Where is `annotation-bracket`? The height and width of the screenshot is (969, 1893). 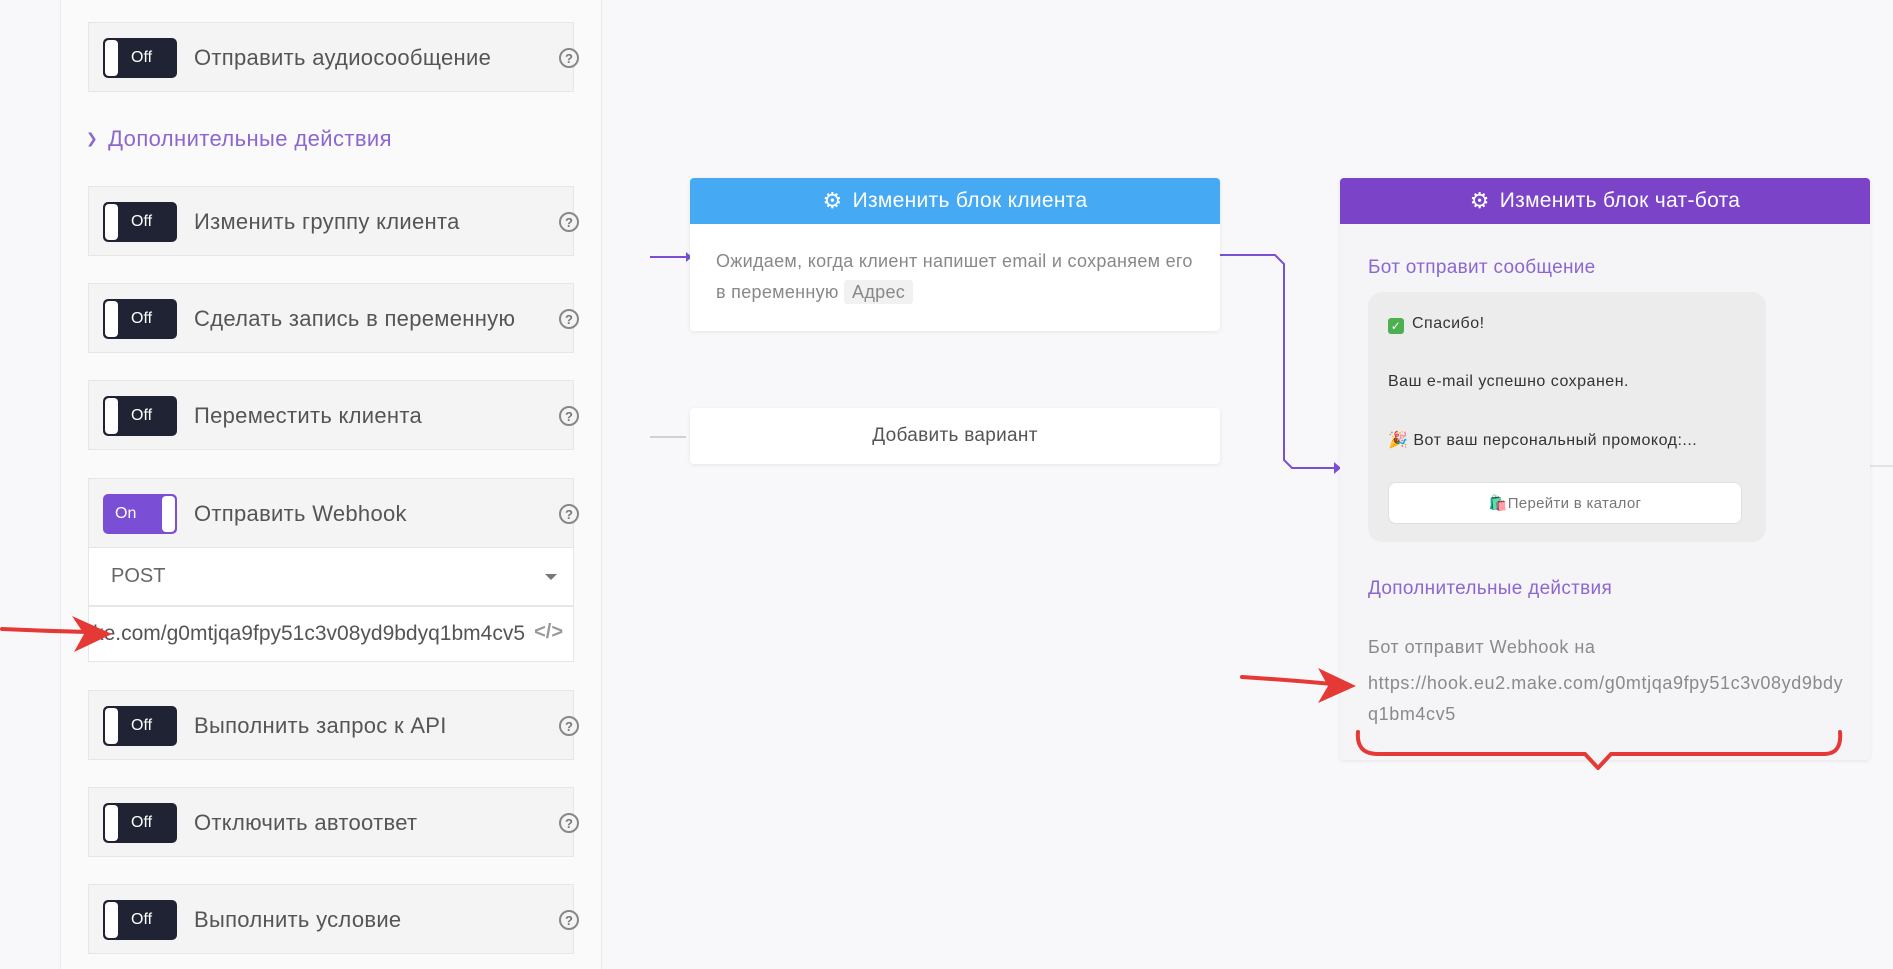 annotation-bracket is located at coordinates (1599, 750).